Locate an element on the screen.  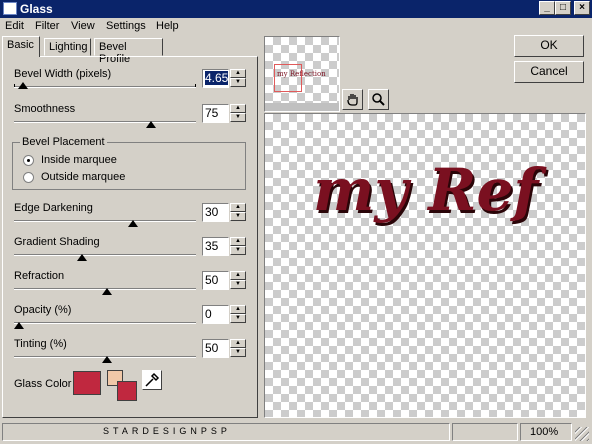
tinting-slider-thumb is located at coordinates (107, 359).